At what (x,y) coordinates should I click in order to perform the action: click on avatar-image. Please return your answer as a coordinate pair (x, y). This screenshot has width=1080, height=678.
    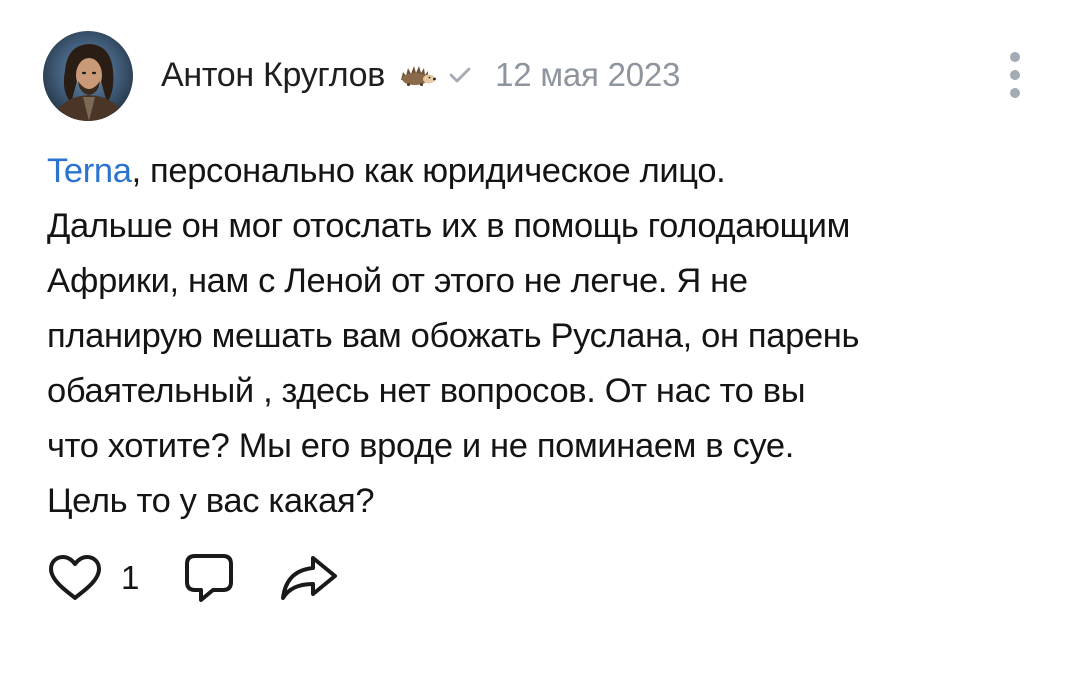
    Looking at the image, I should click on (88, 76).